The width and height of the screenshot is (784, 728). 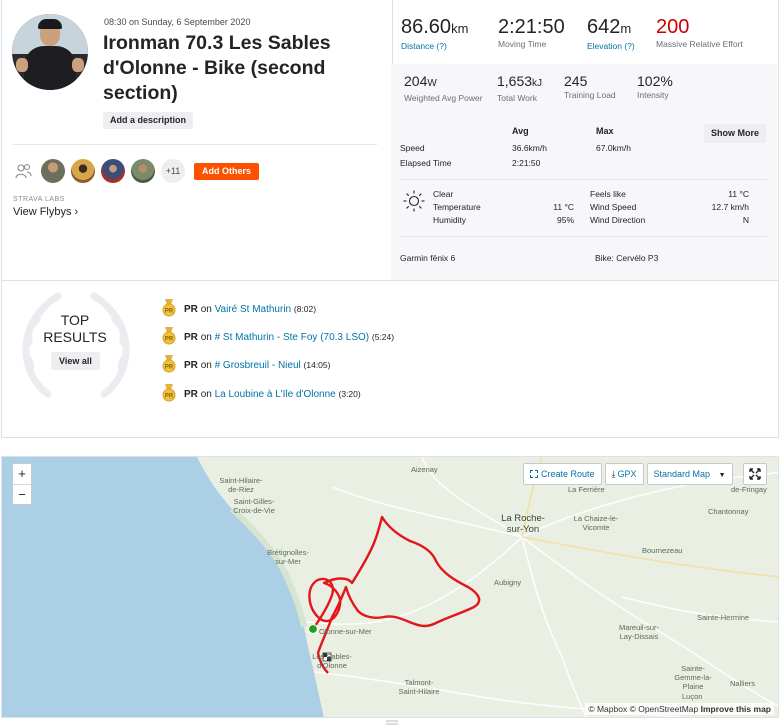 I want to click on wind-speed-label: Wind Speed, so click(x=613, y=207).